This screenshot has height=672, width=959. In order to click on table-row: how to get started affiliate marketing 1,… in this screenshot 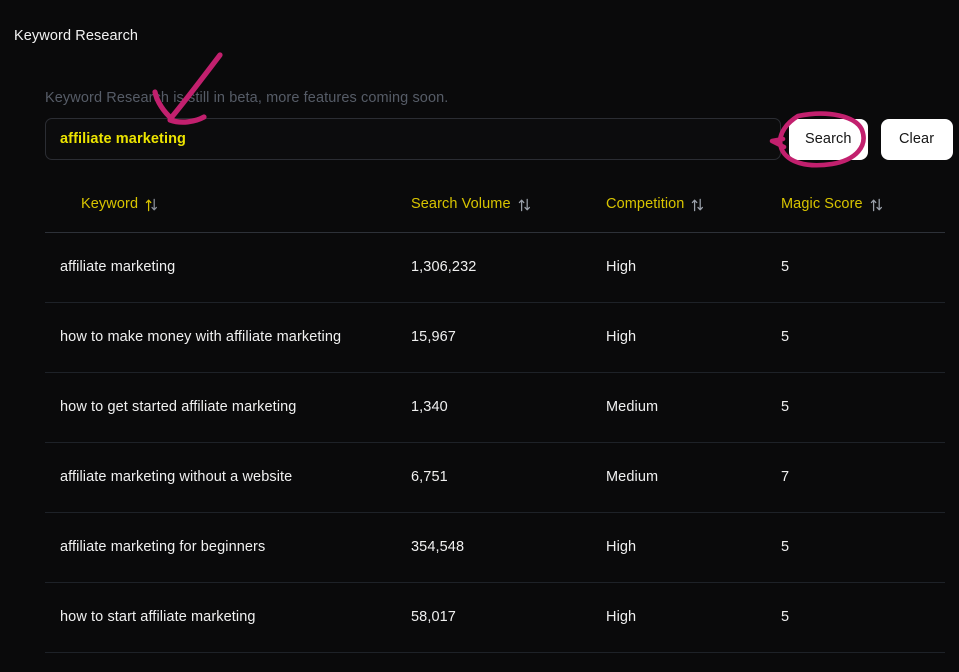, I will do `click(495, 407)`.